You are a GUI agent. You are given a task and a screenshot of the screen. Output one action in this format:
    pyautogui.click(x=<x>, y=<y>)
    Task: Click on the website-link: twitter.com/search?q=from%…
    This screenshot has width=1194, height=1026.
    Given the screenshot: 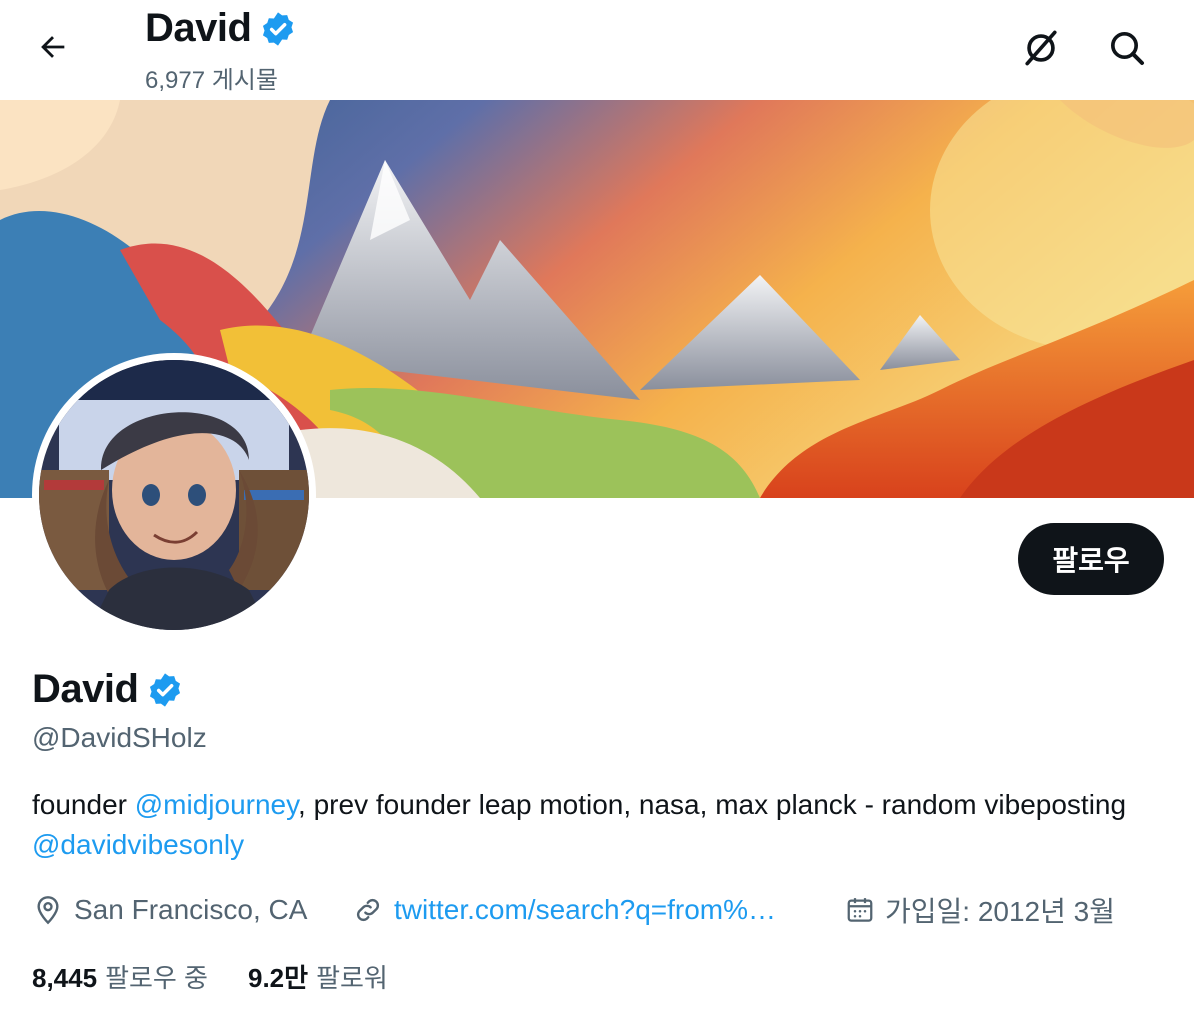 What is the action you would take?
    pyautogui.click(x=585, y=910)
    